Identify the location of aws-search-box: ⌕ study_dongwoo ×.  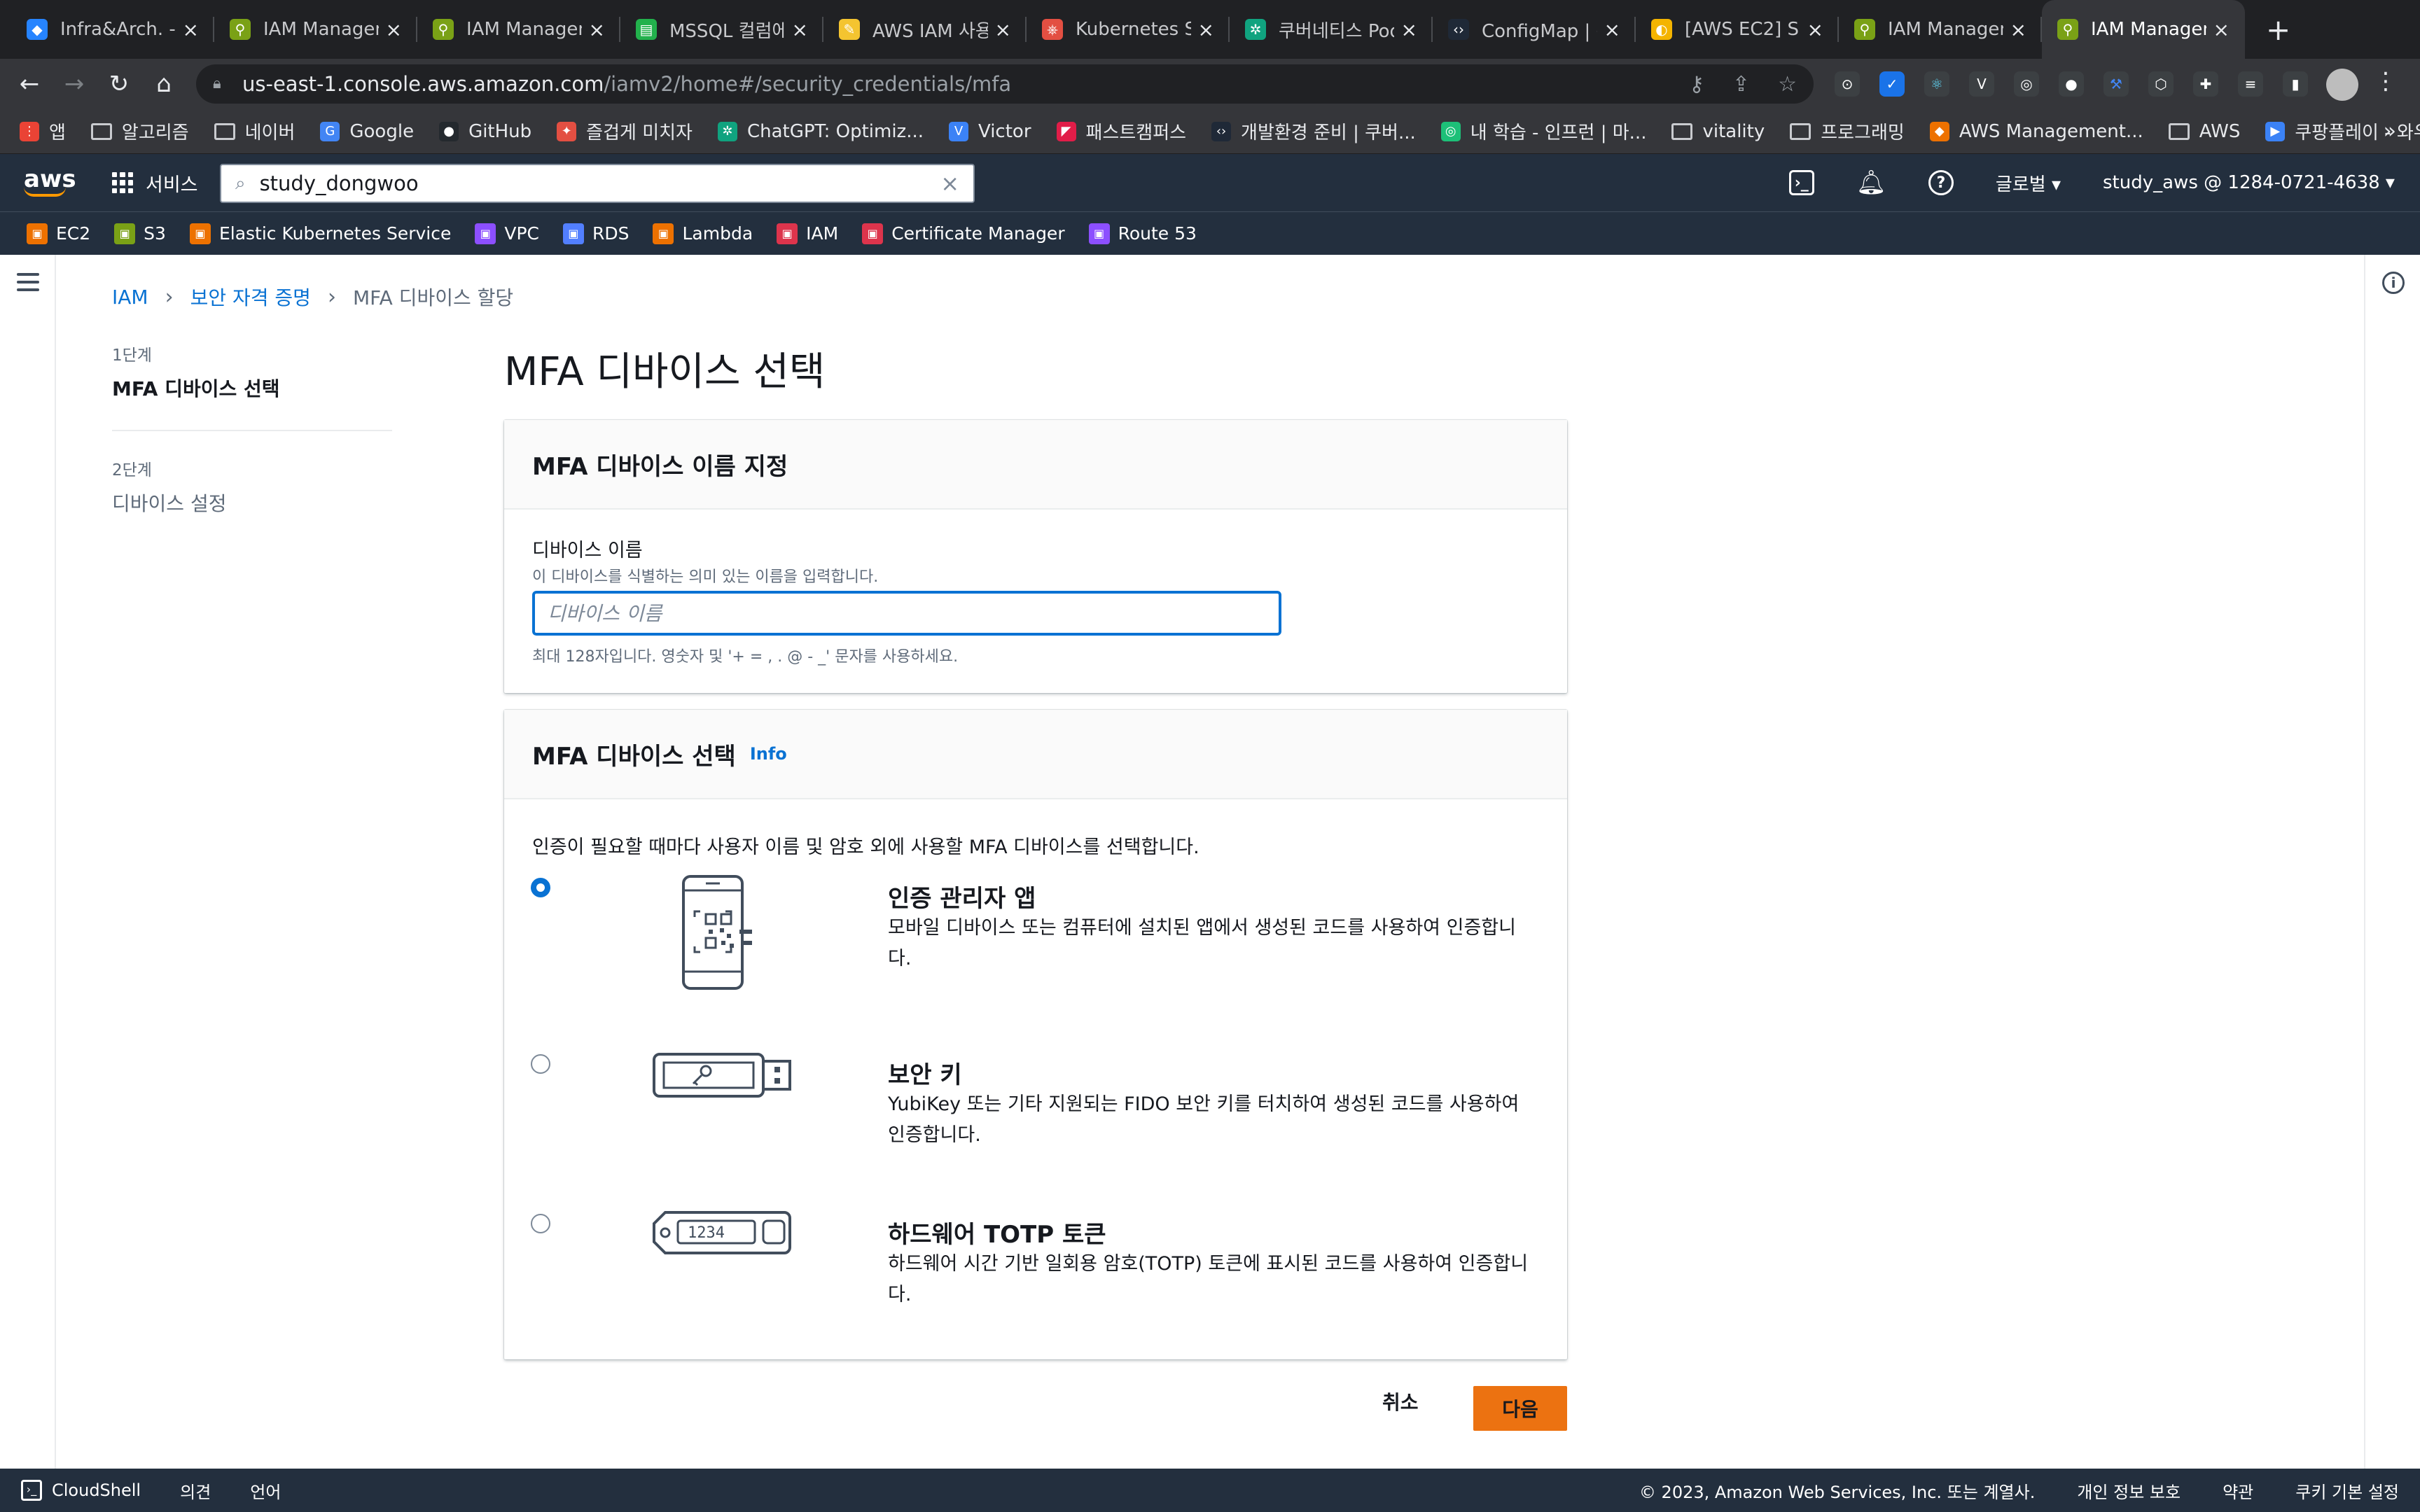
(597, 183).